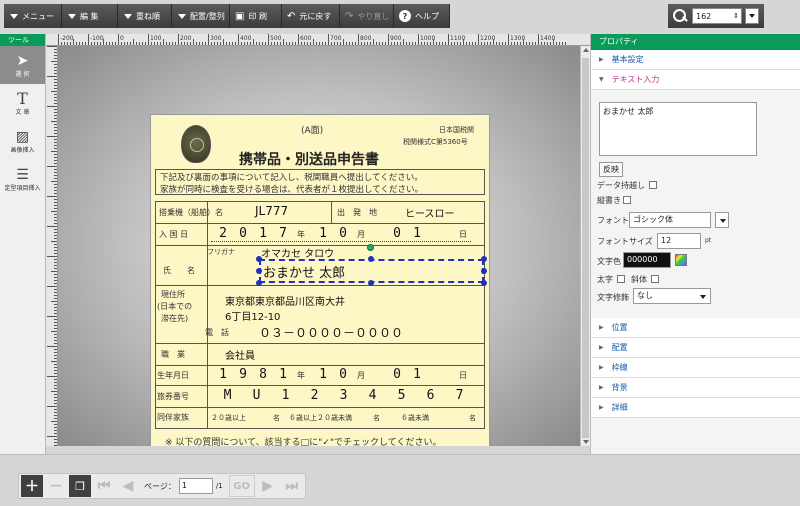 Image resolution: width=800 pixels, height=506 pixels. What do you see at coordinates (670, 220) in the screenshot?
I see `font-select: ゴシック体` at bounding box center [670, 220].